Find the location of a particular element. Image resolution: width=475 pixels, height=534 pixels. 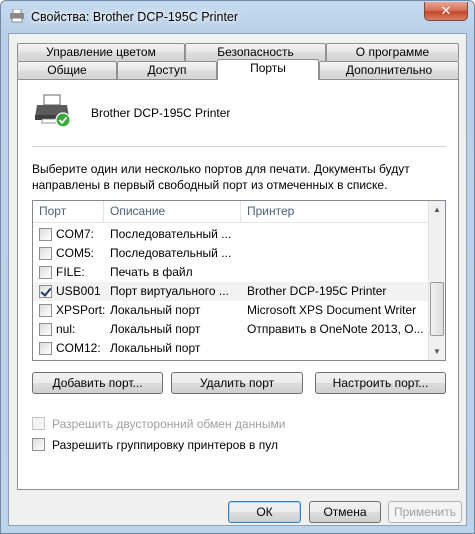

port-description: Печать в файл is located at coordinates (151, 272).